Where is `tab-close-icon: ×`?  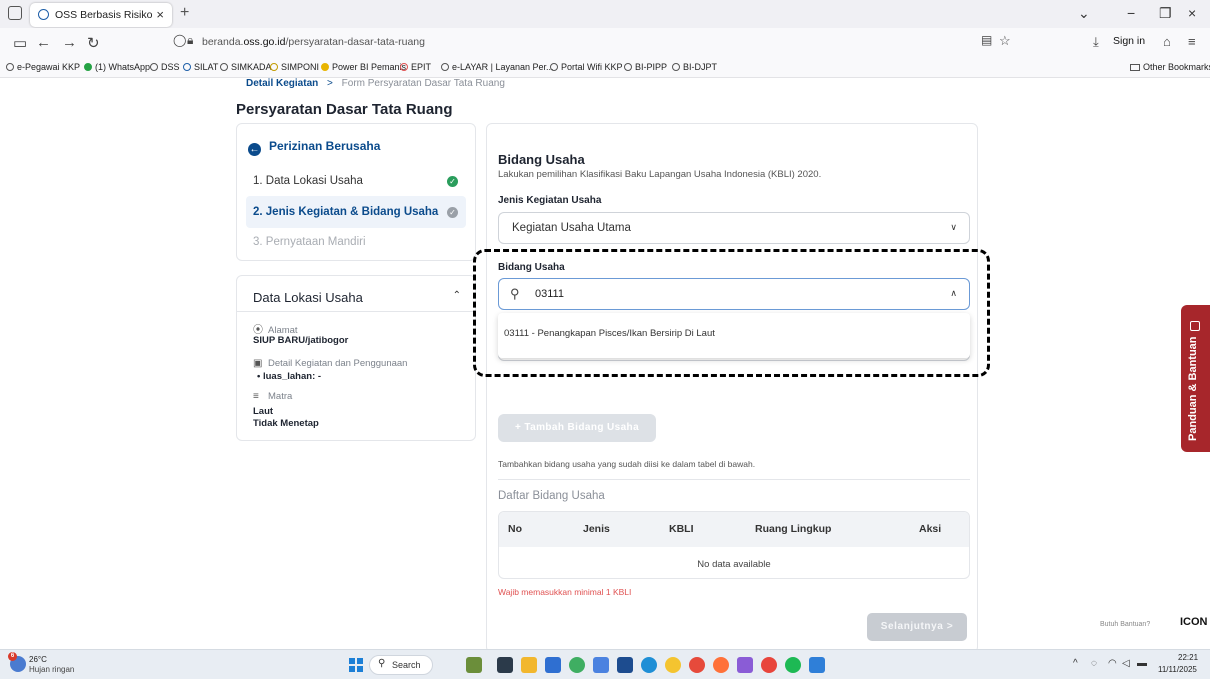
tab-close-icon: × is located at coordinates (160, 14).